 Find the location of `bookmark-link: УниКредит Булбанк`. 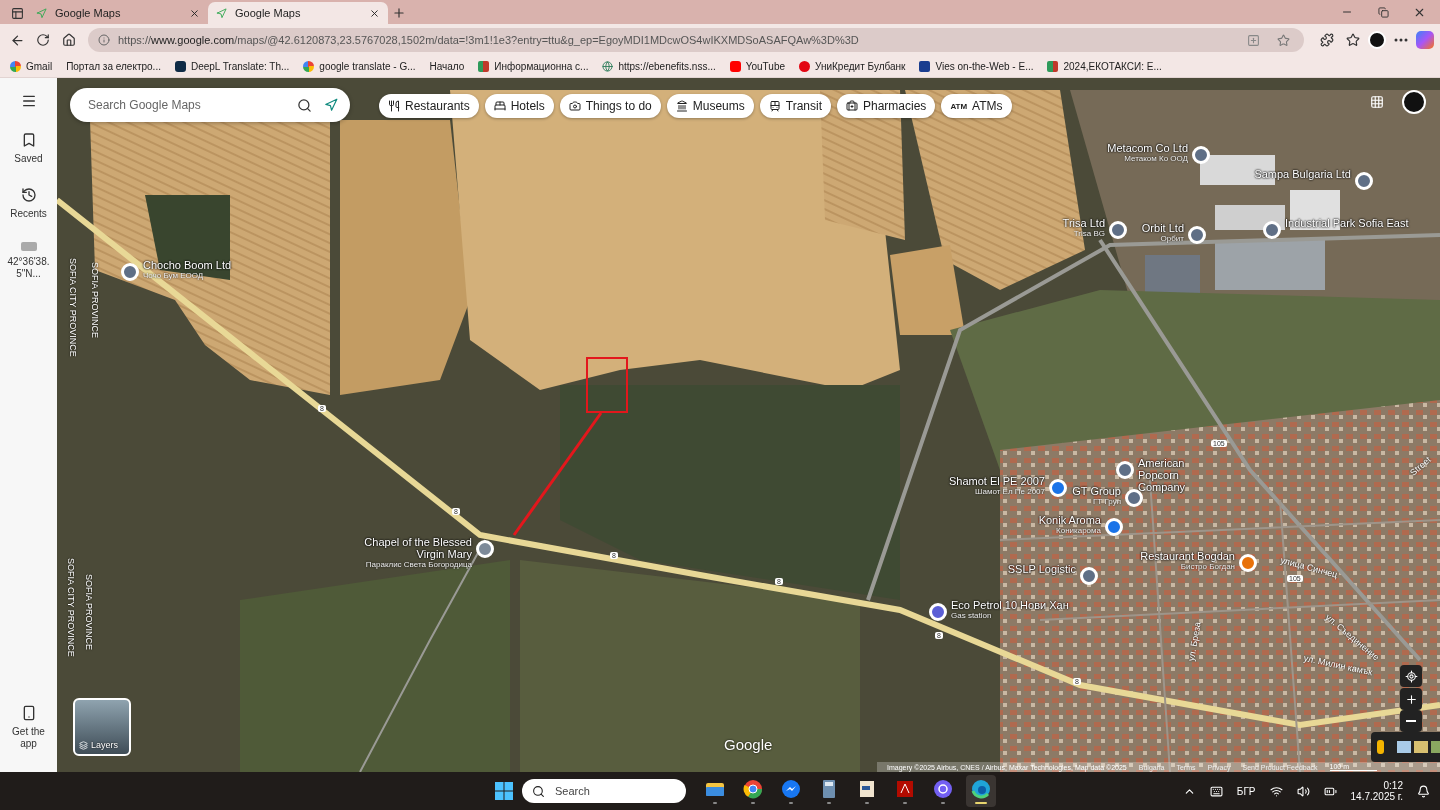

bookmark-link: УниКредит Булбанк is located at coordinates (852, 66).